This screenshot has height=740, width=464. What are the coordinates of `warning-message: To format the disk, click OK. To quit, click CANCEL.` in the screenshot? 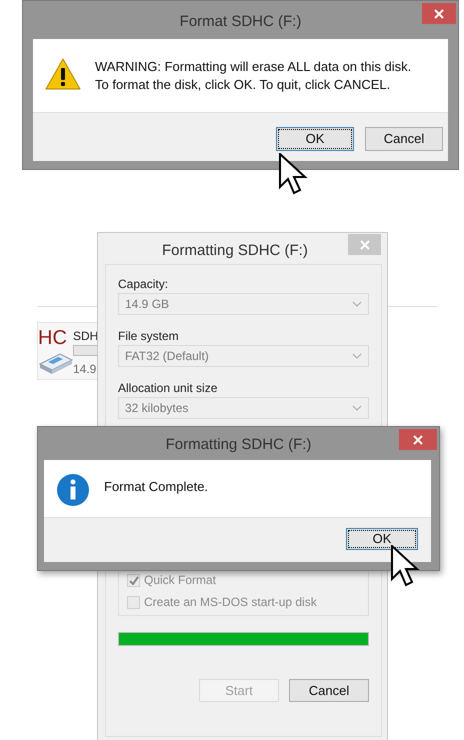 It's located at (243, 85).